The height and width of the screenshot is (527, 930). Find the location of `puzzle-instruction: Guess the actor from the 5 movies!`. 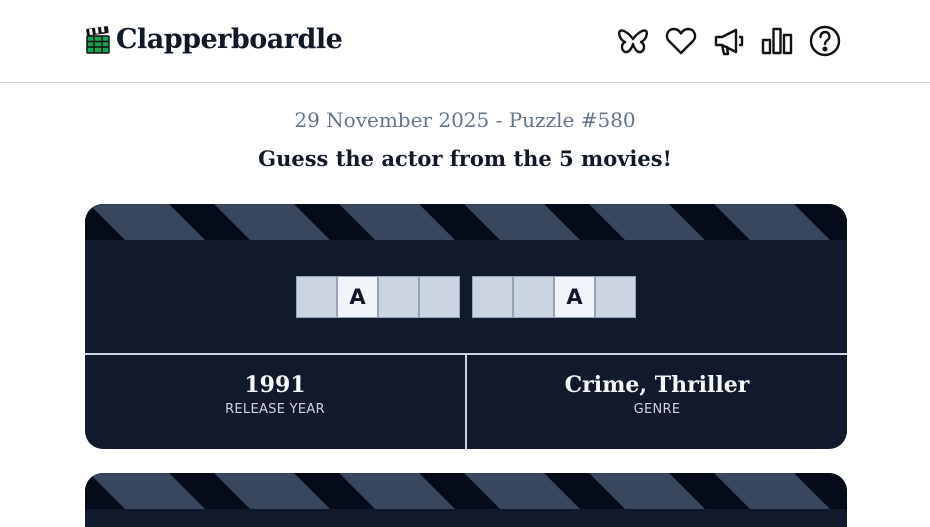

puzzle-instruction: Guess the actor from the 5 movies! is located at coordinates (465, 158).